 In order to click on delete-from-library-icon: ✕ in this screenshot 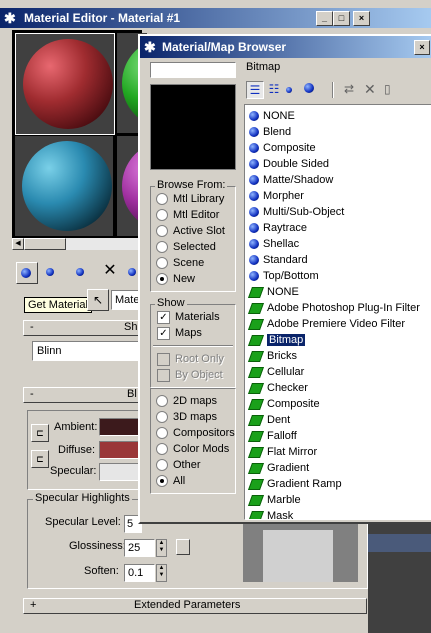, I will do `click(372, 89)`.